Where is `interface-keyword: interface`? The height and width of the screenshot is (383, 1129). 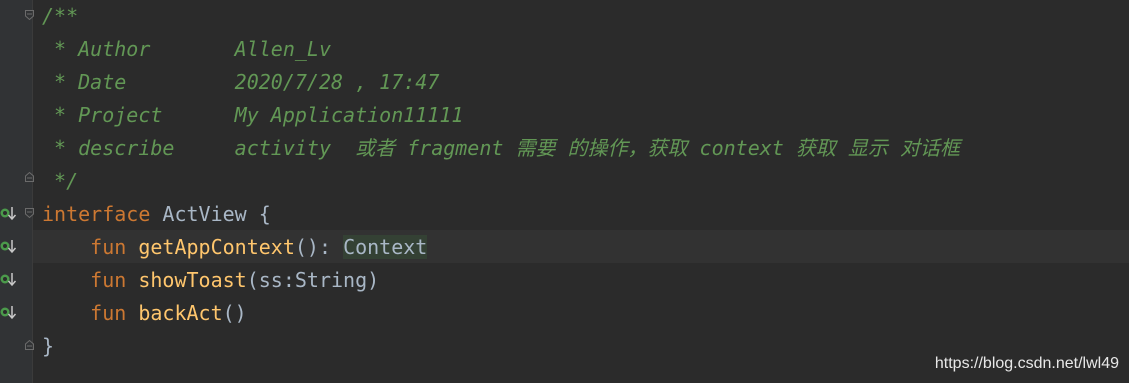 interface-keyword: interface is located at coordinates (96, 214).